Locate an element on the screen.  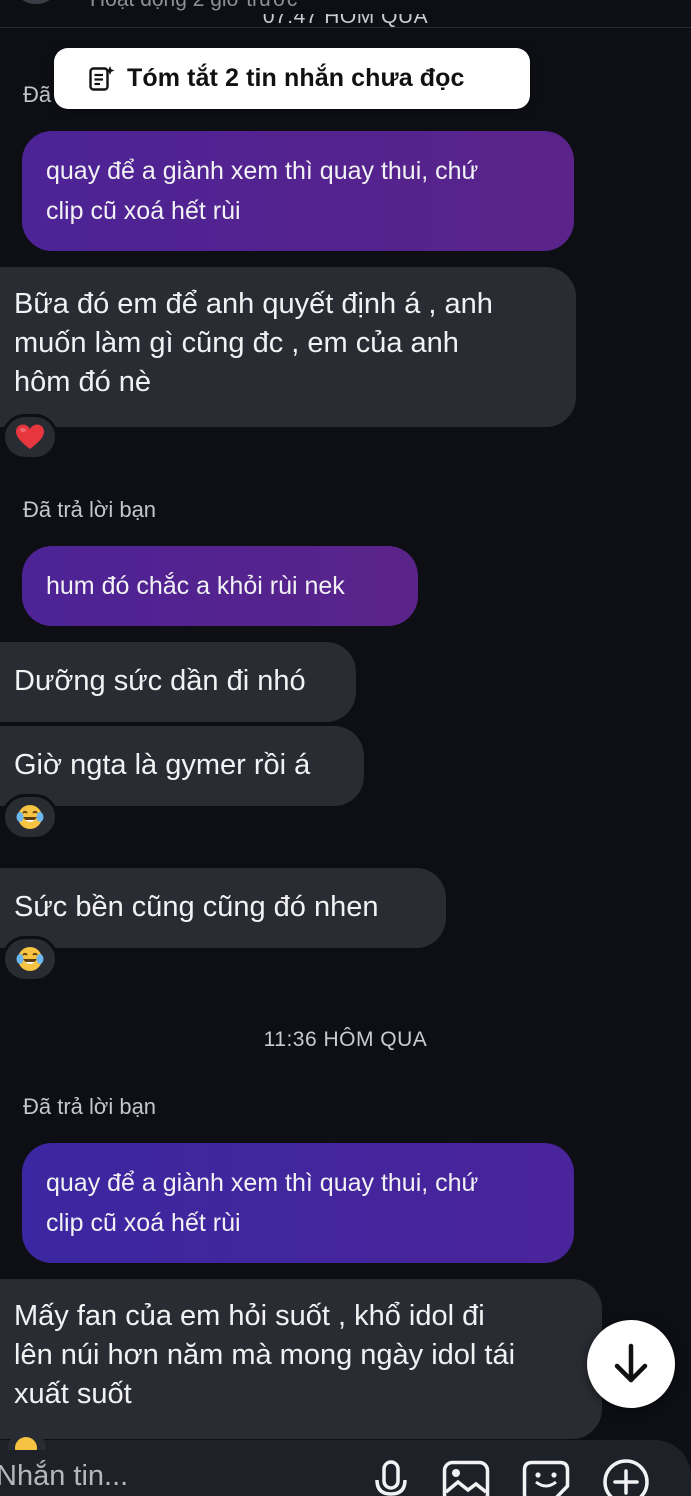
message-text: hôm đó nè is located at coordinates (83, 382).